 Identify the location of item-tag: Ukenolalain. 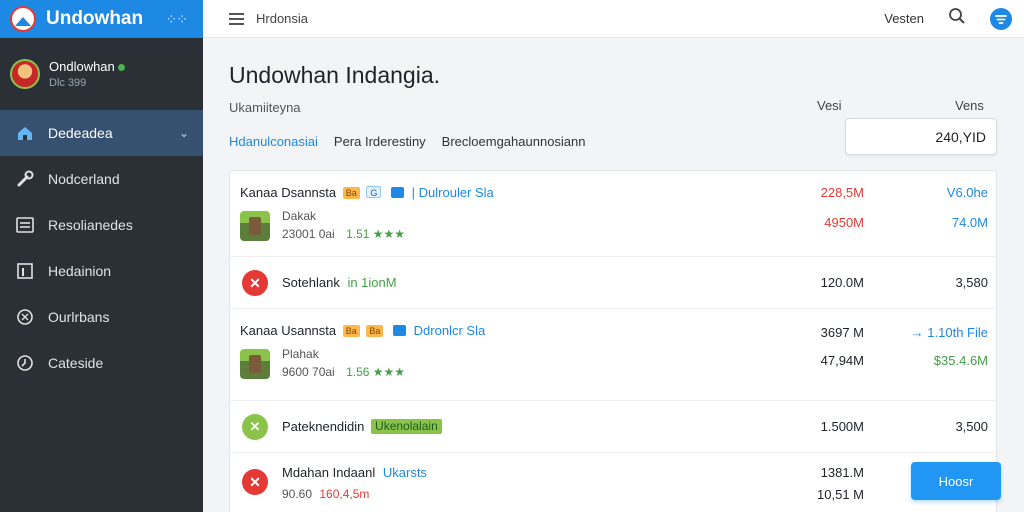
(406, 426).